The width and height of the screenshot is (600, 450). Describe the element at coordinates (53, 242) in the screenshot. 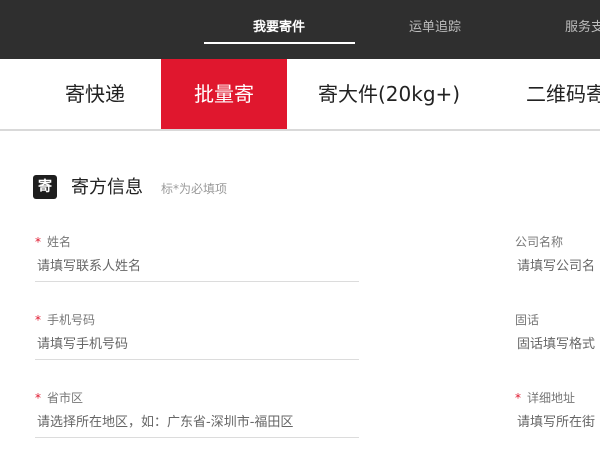

I see `name-label: * 姓名` at that location.